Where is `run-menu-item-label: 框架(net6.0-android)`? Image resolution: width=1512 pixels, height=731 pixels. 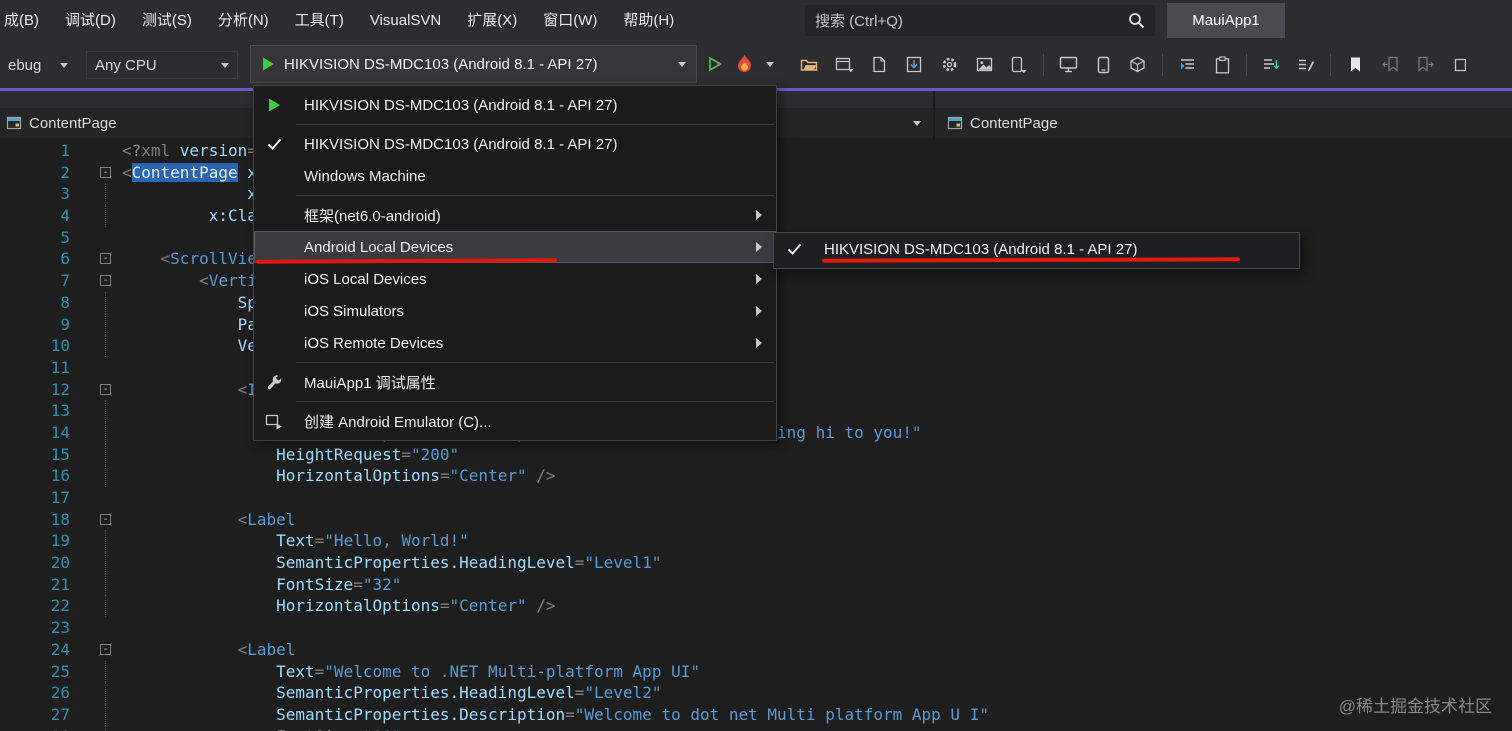 run-menu-item-label: 框架(net6.0-android) is located at coordinates (372, 216).